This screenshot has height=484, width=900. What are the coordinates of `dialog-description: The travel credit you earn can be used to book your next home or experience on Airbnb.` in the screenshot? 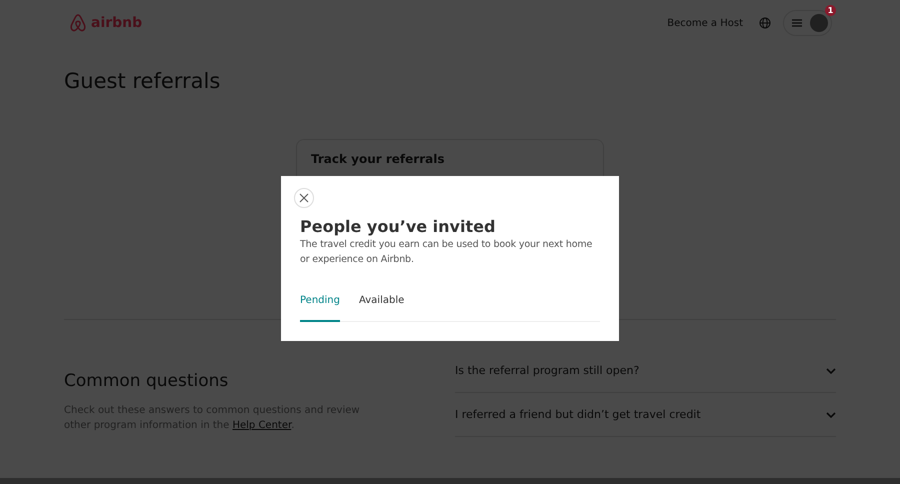 It's located at (447, 252).